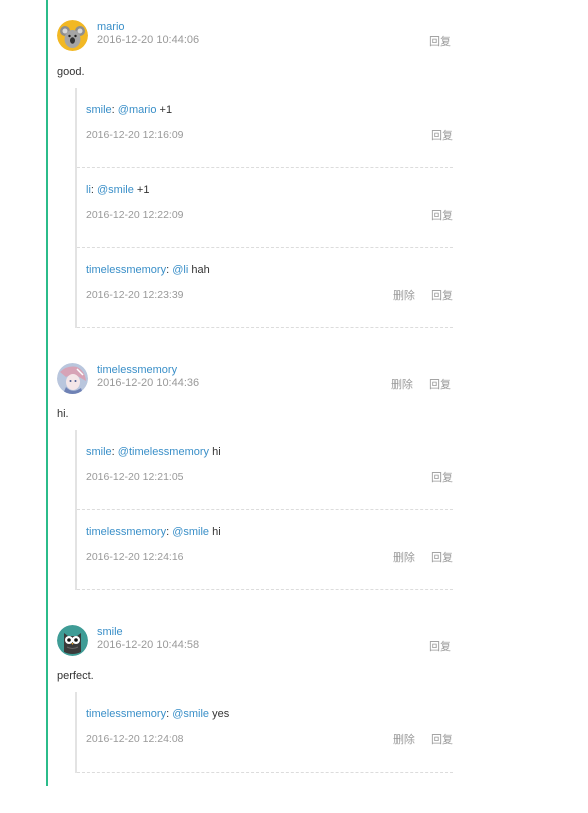 The image size is (588, 813). What do you see at coordinates (148, 383) in the screenshot?
I see `comment-time: 2016-12-20 10:44:36` at bounding box center [148, 383].